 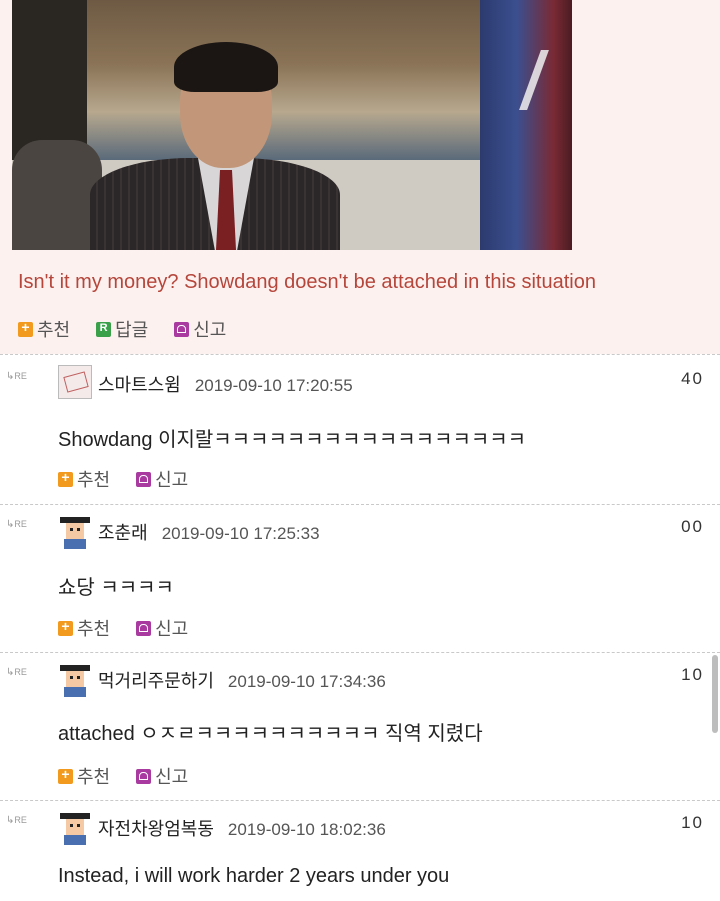 What do you see at coordinates (123, 533) in the screenshot?
I see `nickname: 조춘래` at bounding box center [123, 533].